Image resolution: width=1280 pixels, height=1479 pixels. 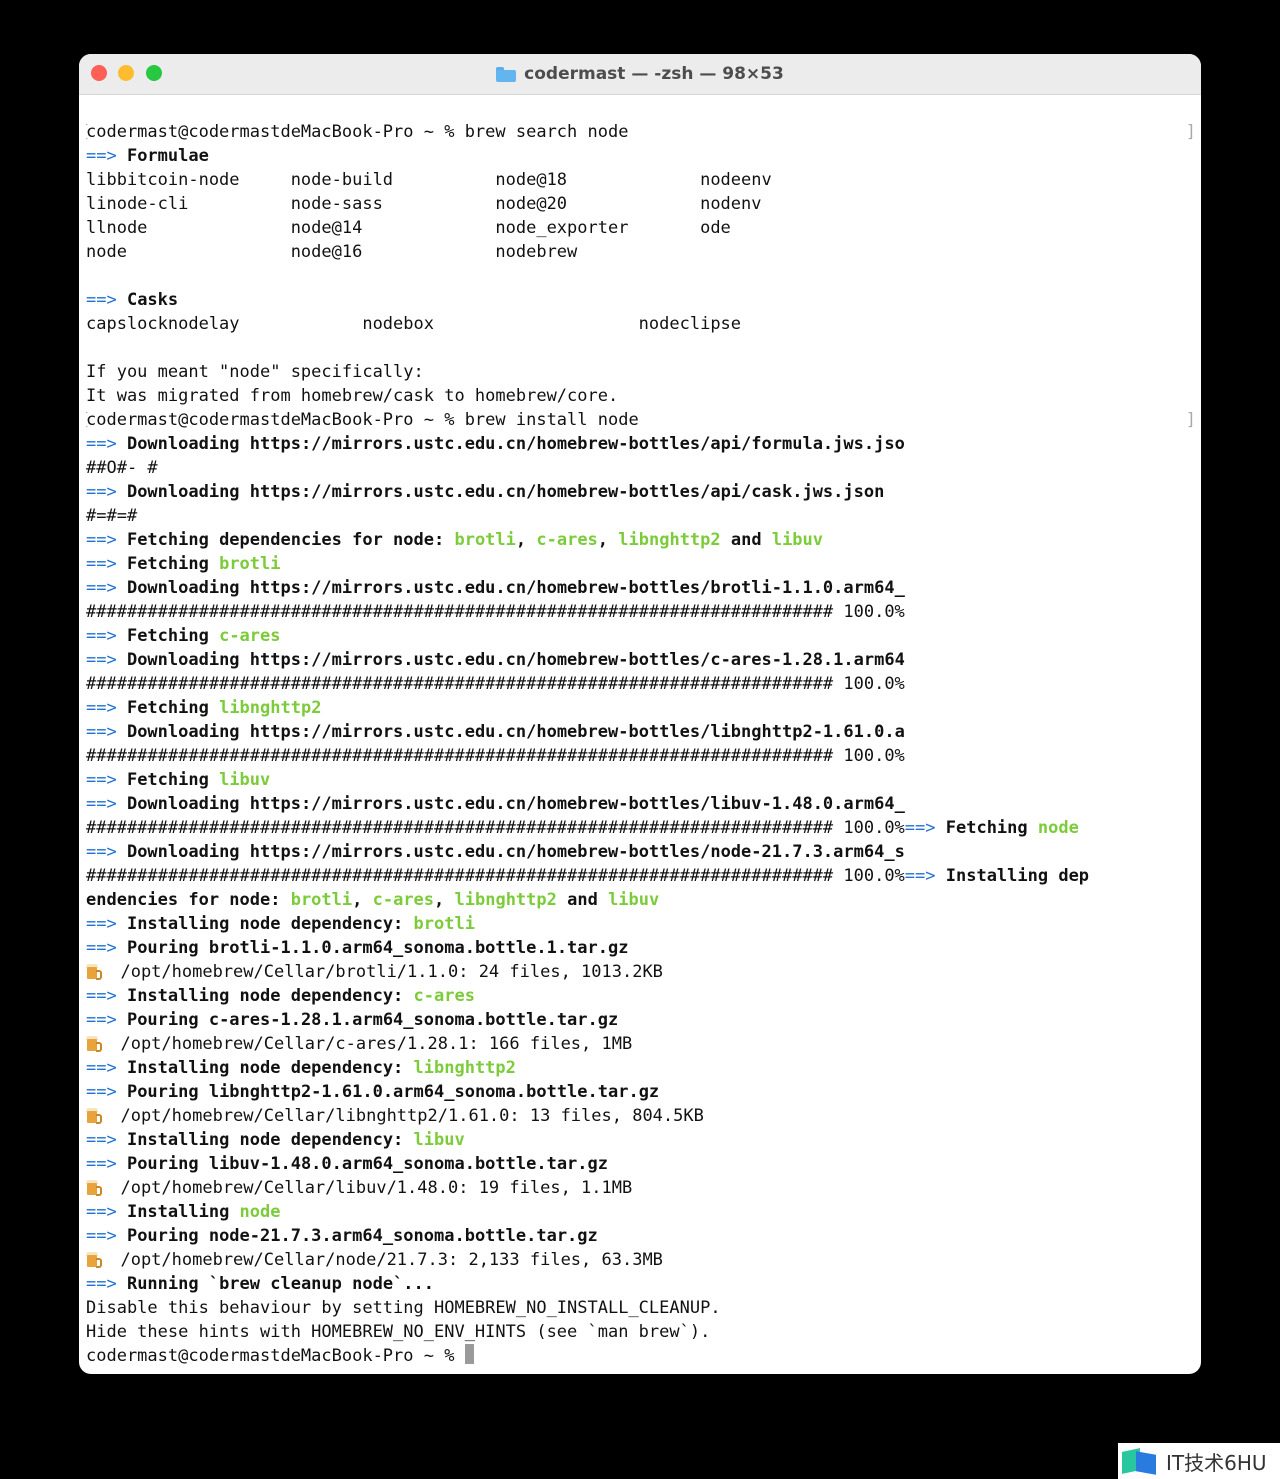 What do you see at coordinates (506, 74) in the screenshot?
I see `folder-icon` at bounding box center [506, 74].